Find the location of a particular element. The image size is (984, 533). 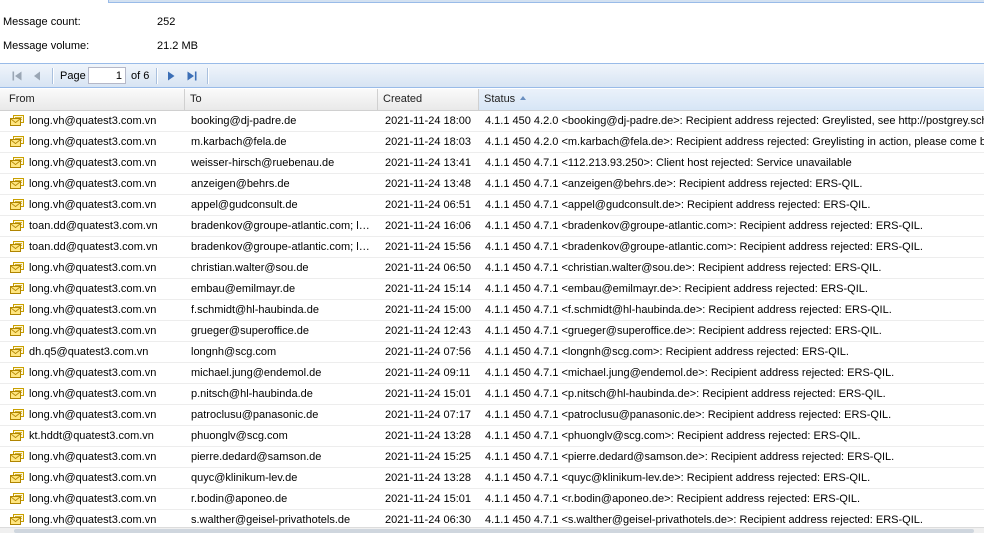

column-header-from: From is located at coordinates (92, 99).